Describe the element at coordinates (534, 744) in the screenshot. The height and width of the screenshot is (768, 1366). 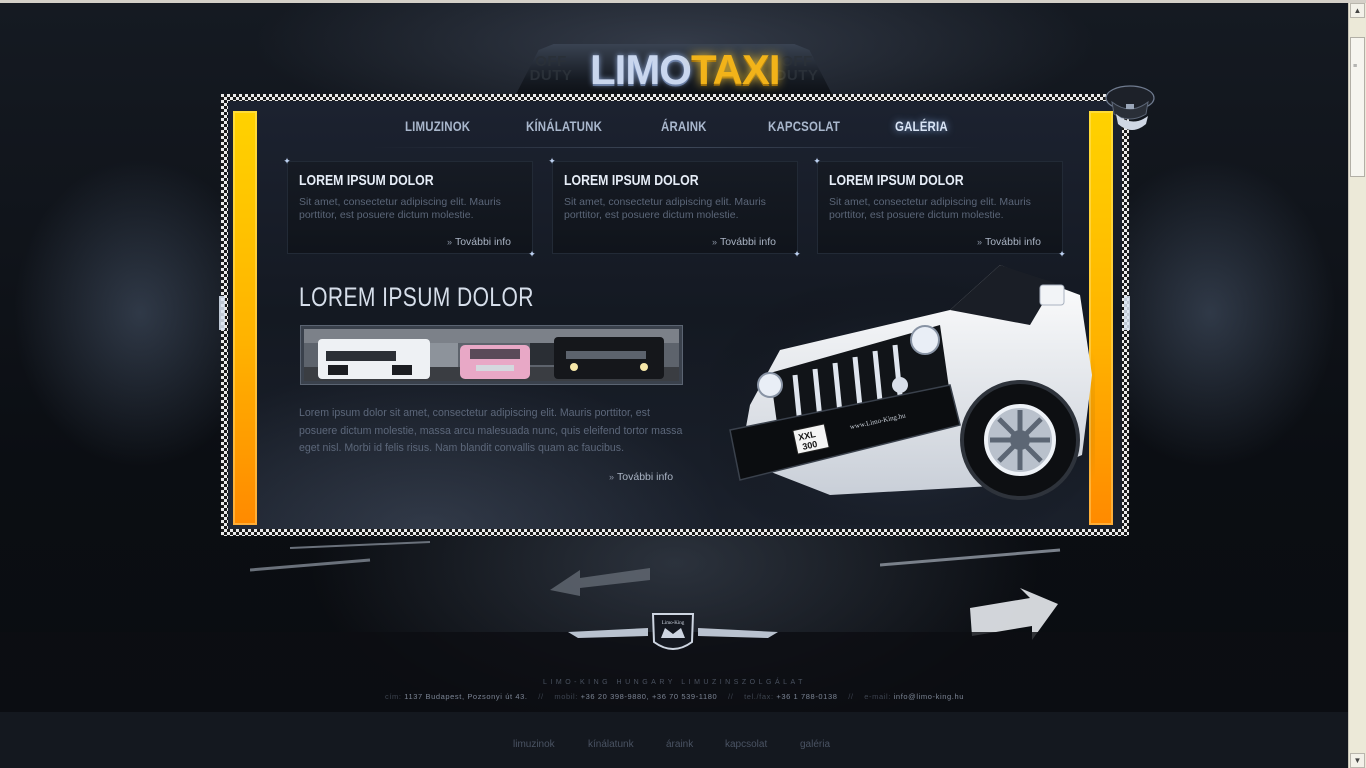
I see `bottom-nav-limuzinok: limuzinok` at that location.